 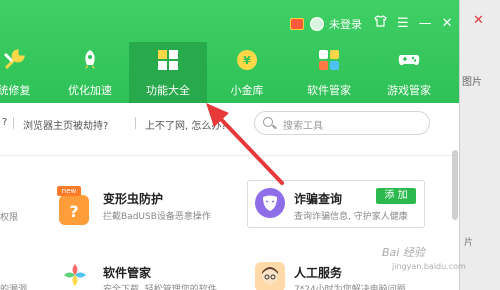 I want to click on grid-icon, so click(x=168, y=60).